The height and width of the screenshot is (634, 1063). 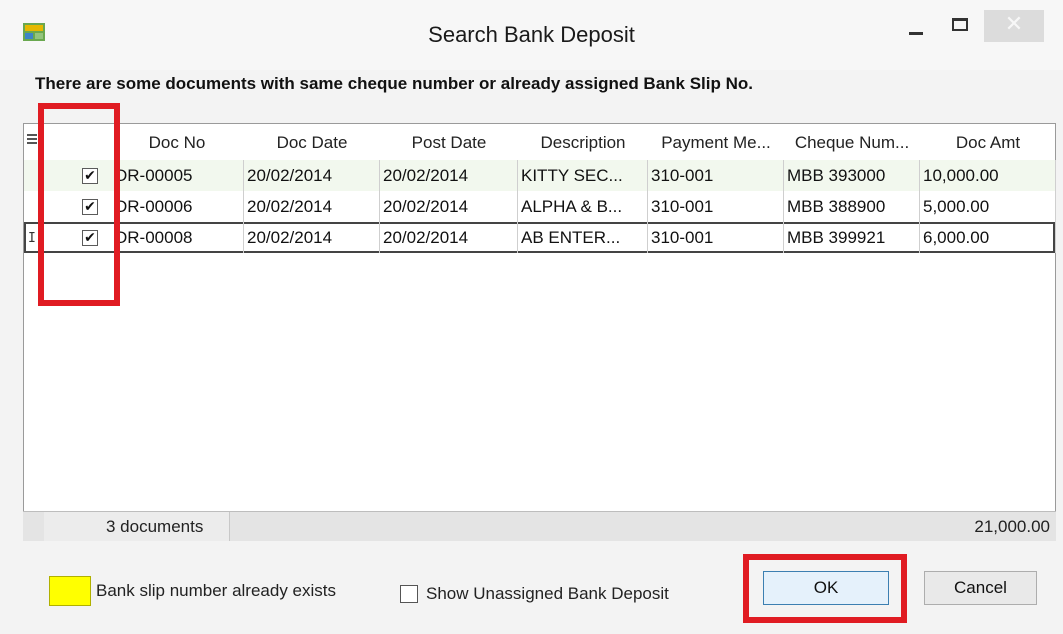 I want to click on legend-color-swatch, so click(x=70, y=591).